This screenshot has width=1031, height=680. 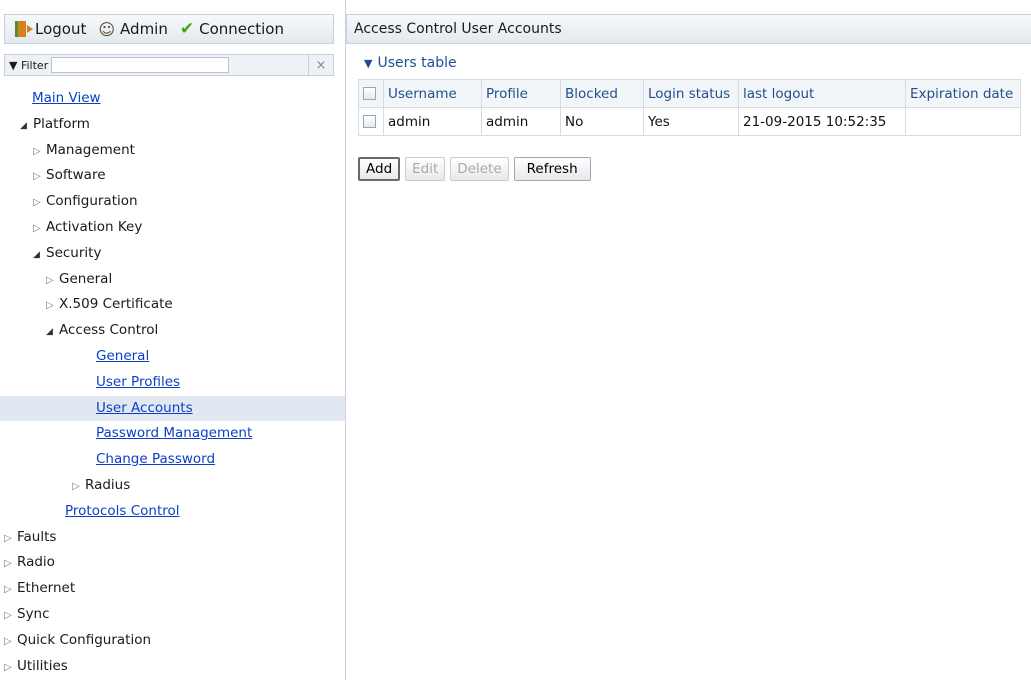 What do you see at coordinates (822, 93) in the screenshot?
I see `column-header-last-logout: last logout` at bounding box center [822, 93].